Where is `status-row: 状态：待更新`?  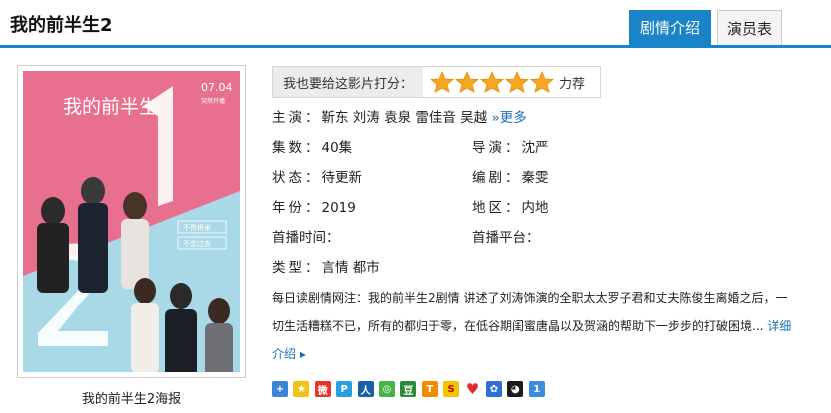 status-row: 状态：待更新 is located at coordinates (317, 176).